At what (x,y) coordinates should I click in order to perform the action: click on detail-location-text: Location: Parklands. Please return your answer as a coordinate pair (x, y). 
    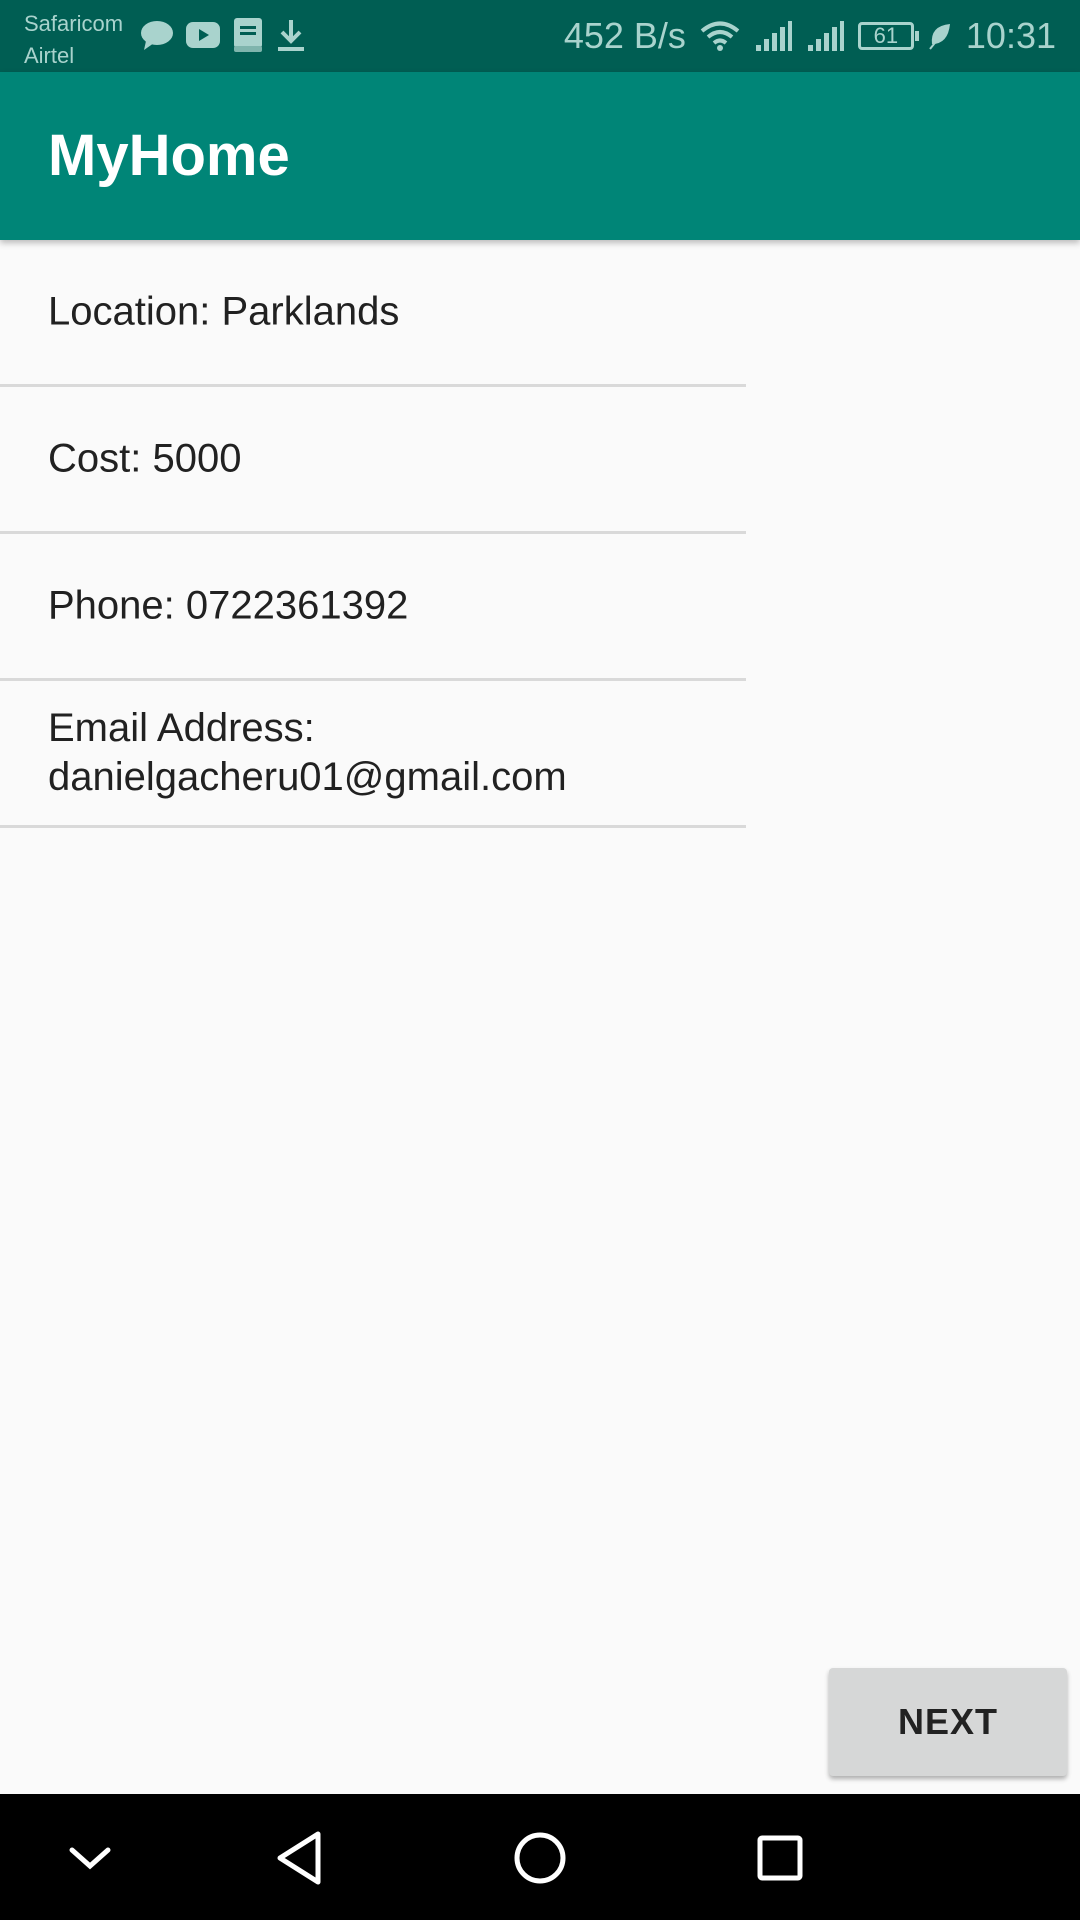
    Looking at the image, I should click on (224, 311).